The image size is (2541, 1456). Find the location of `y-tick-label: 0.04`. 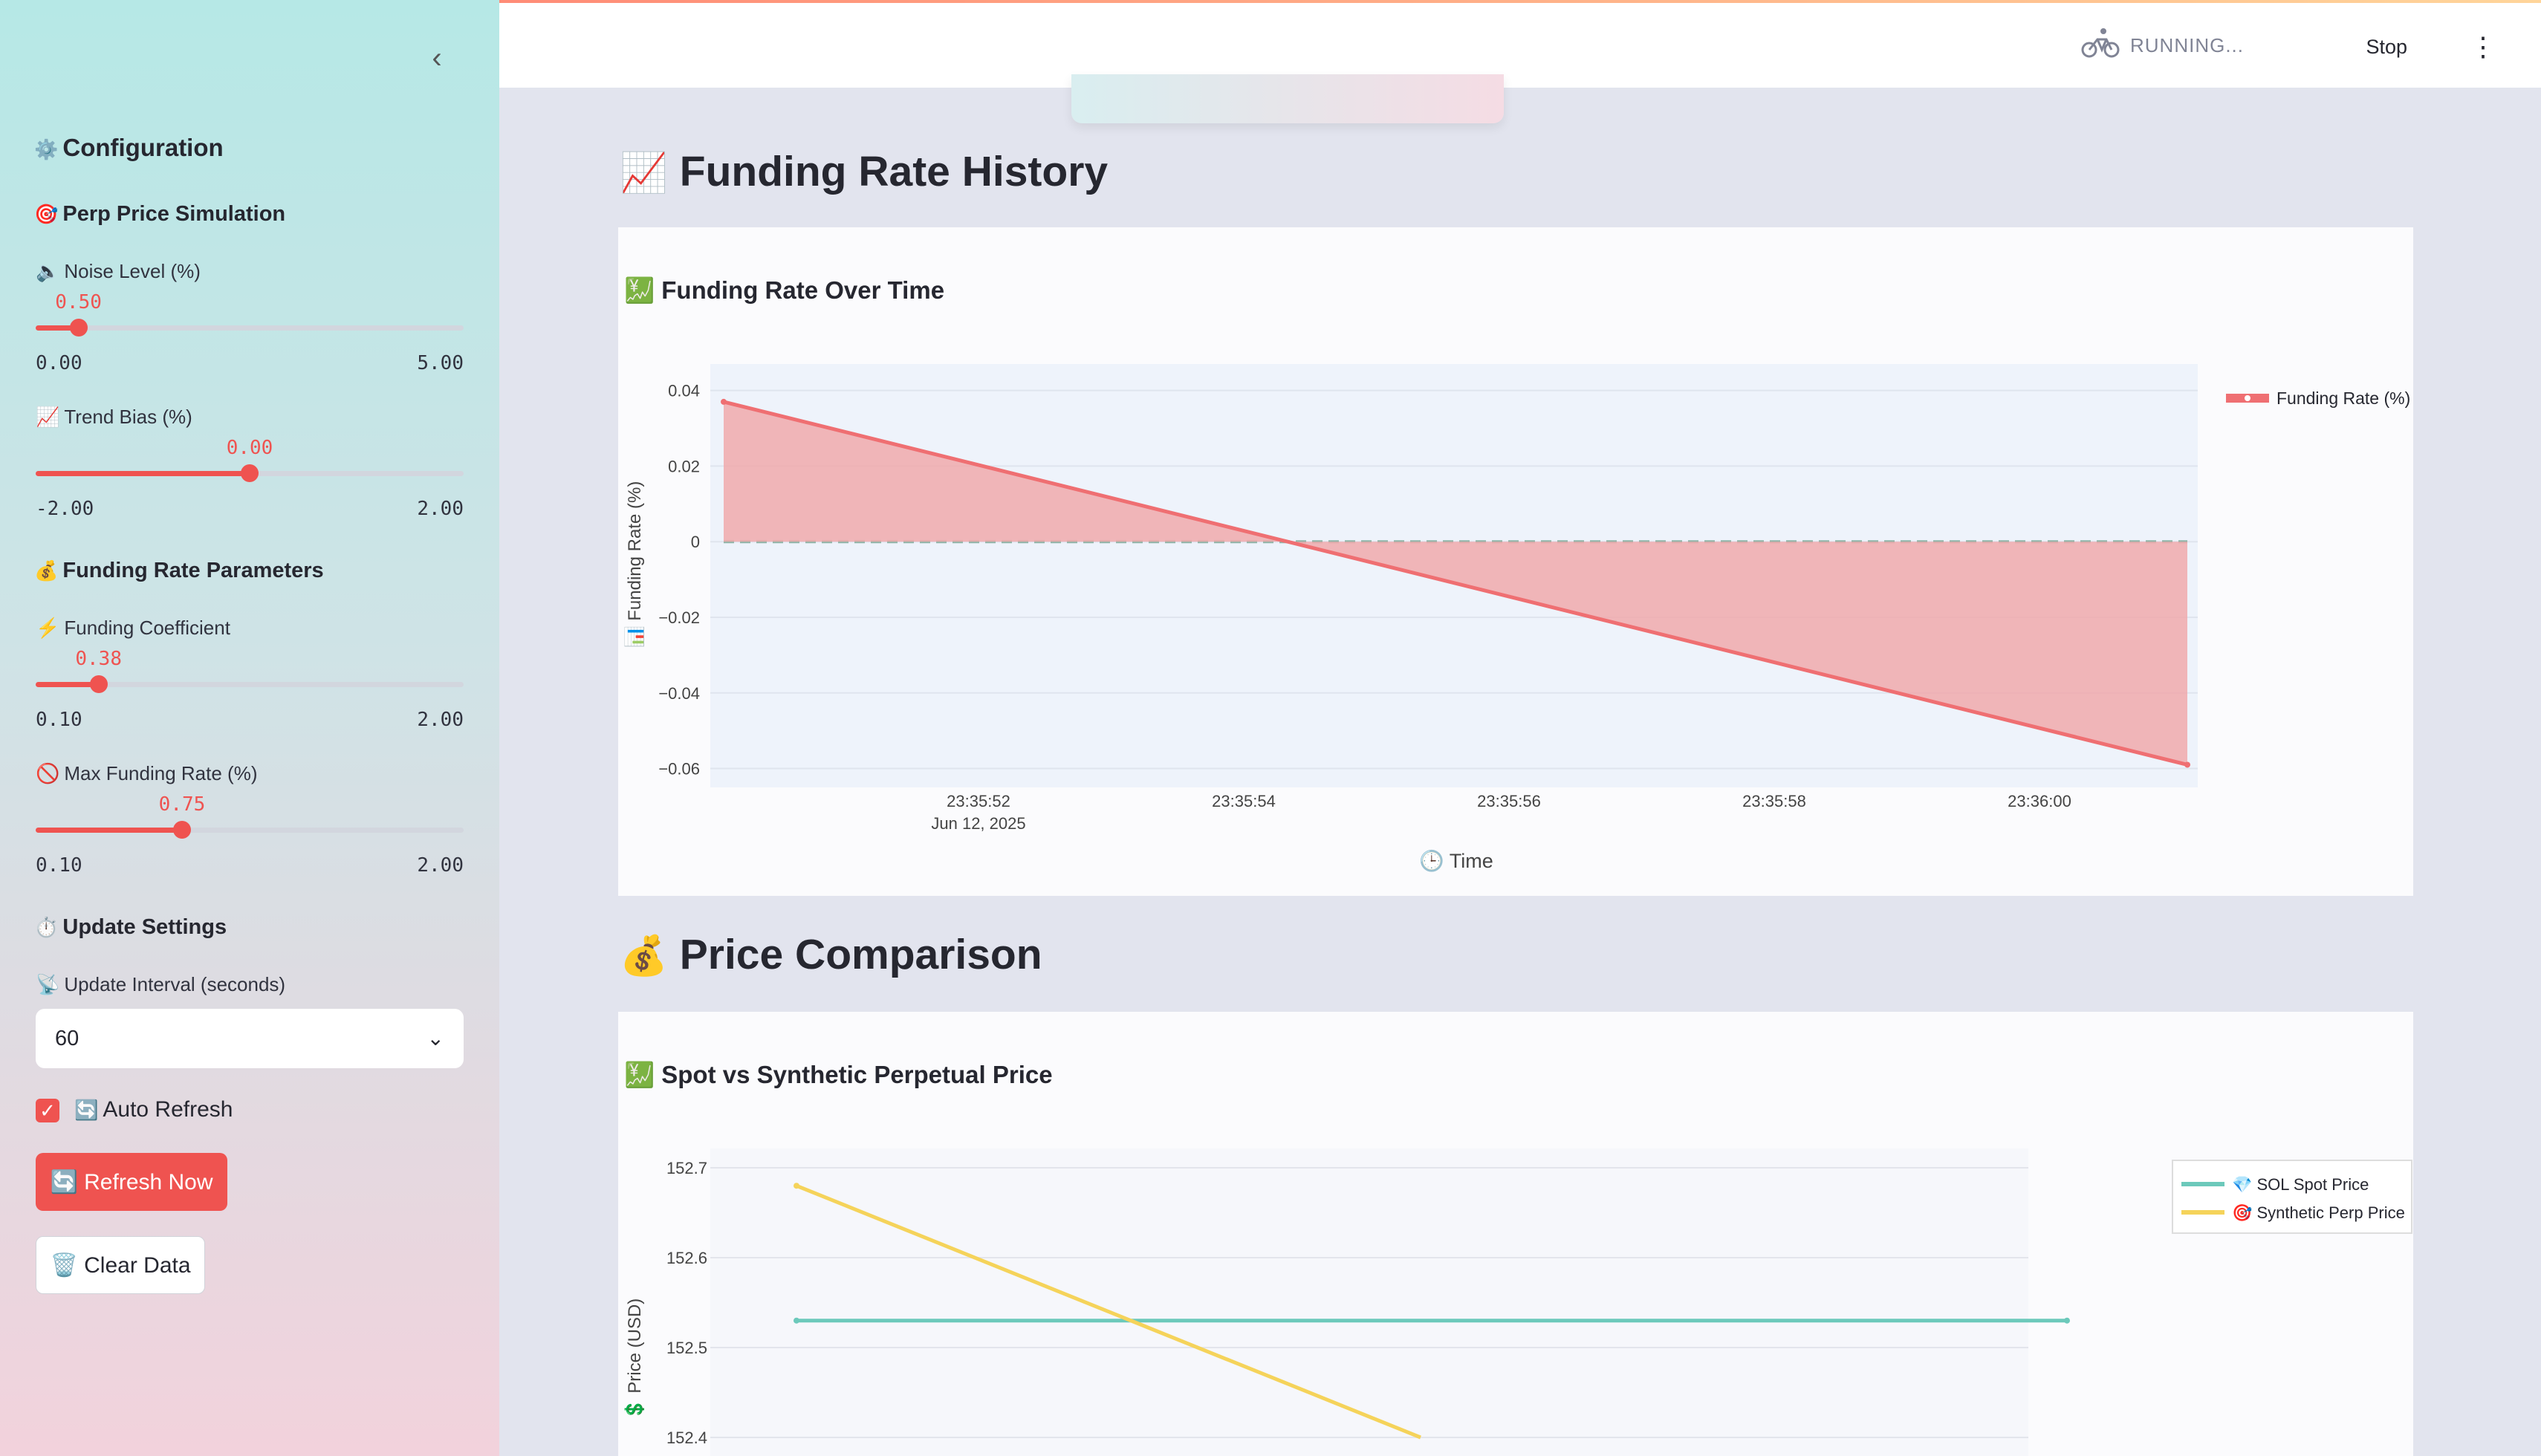

y-tick-label: 0.04 is located at coordinates (684, 391).